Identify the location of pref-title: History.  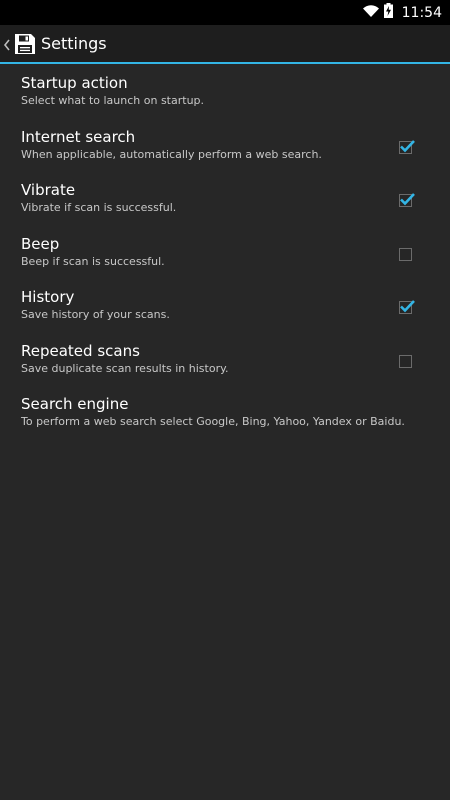
(48, 297).